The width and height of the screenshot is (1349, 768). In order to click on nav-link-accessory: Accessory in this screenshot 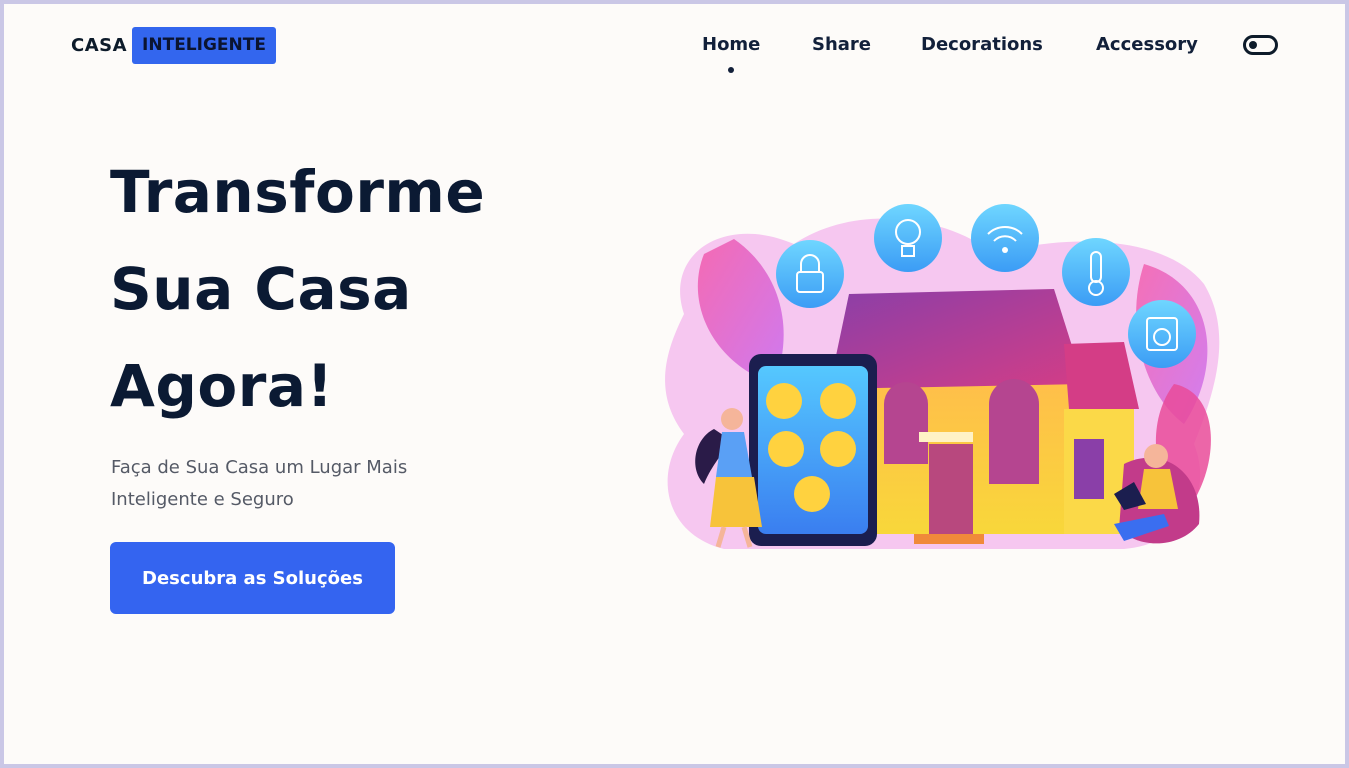, I will do `click(1147, 44)`.